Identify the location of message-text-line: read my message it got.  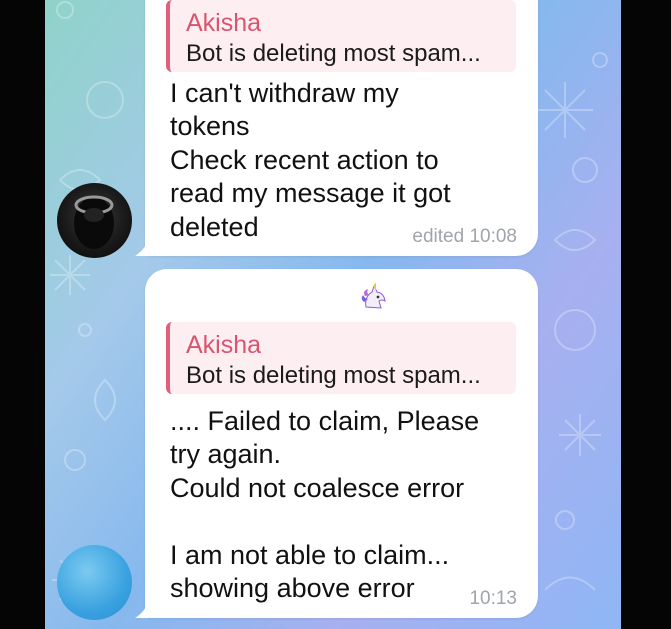
(310, 193).